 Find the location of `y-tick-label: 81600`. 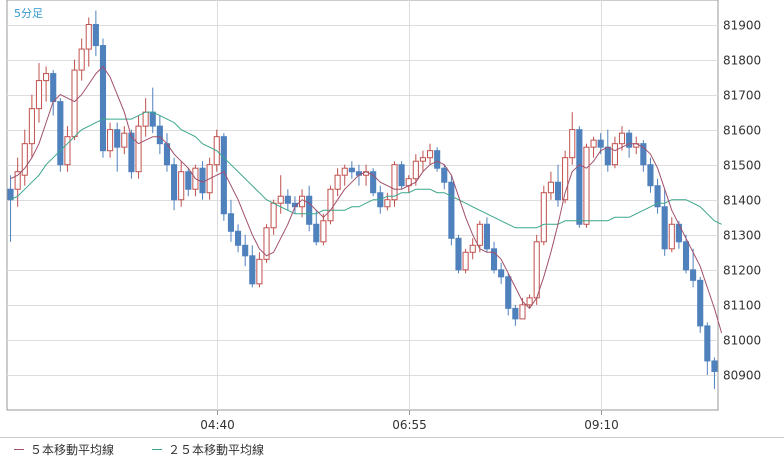

y-tick-label: 81600 is located at coordinates (742, 131).